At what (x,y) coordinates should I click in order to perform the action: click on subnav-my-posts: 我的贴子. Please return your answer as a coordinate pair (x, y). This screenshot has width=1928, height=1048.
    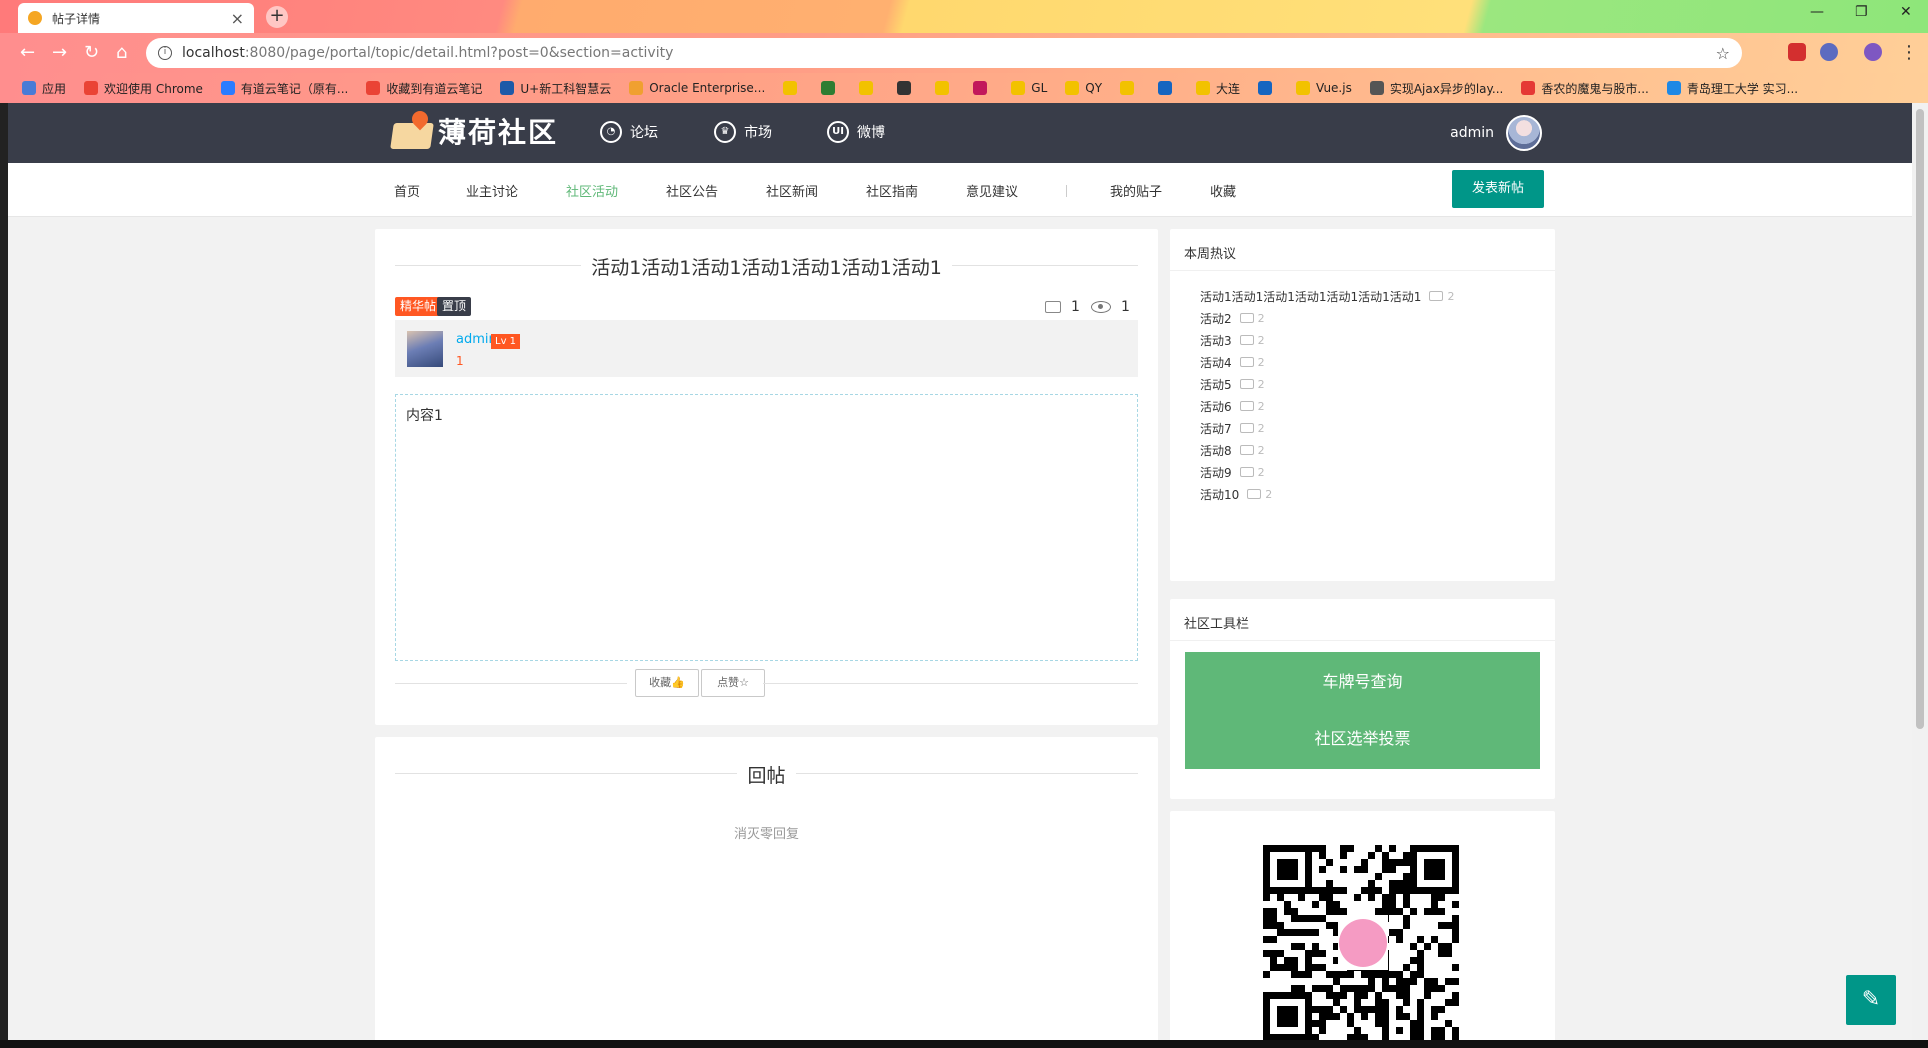
    Looking at the image, I should click on (1136, 190).